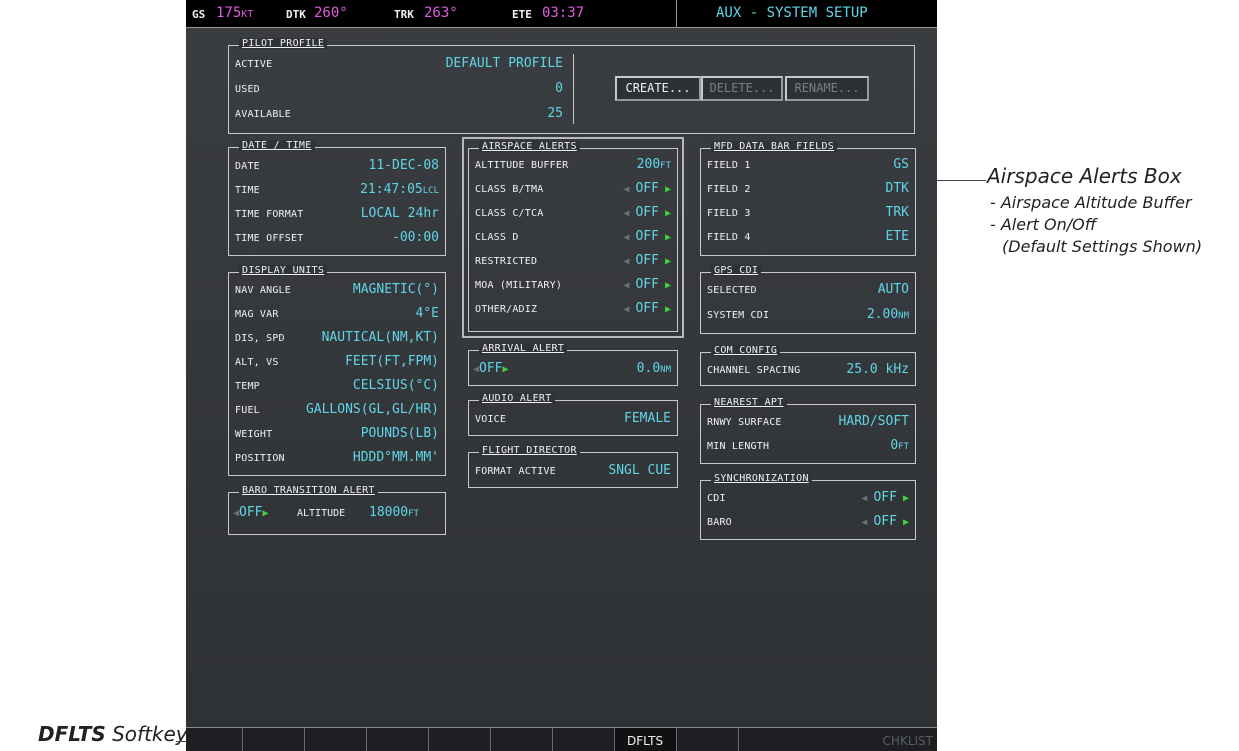  What do you see at coordinates (738, 446) in the screenshot?
I see `min-length-label: MIN LENGTH` at bounding box center [738, 446].